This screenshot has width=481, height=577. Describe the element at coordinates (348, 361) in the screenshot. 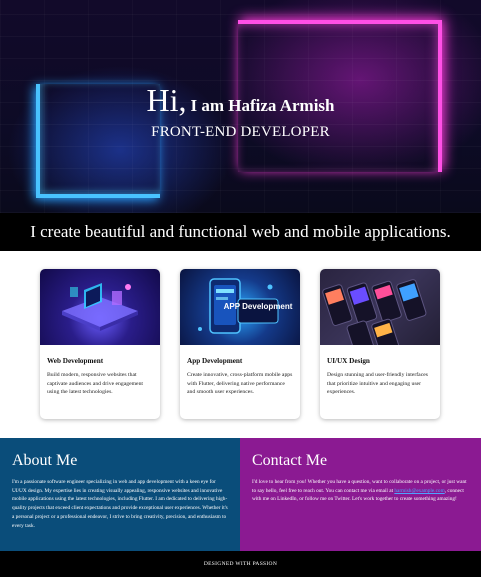

I see `service-title: UI/UX Design` at that location.